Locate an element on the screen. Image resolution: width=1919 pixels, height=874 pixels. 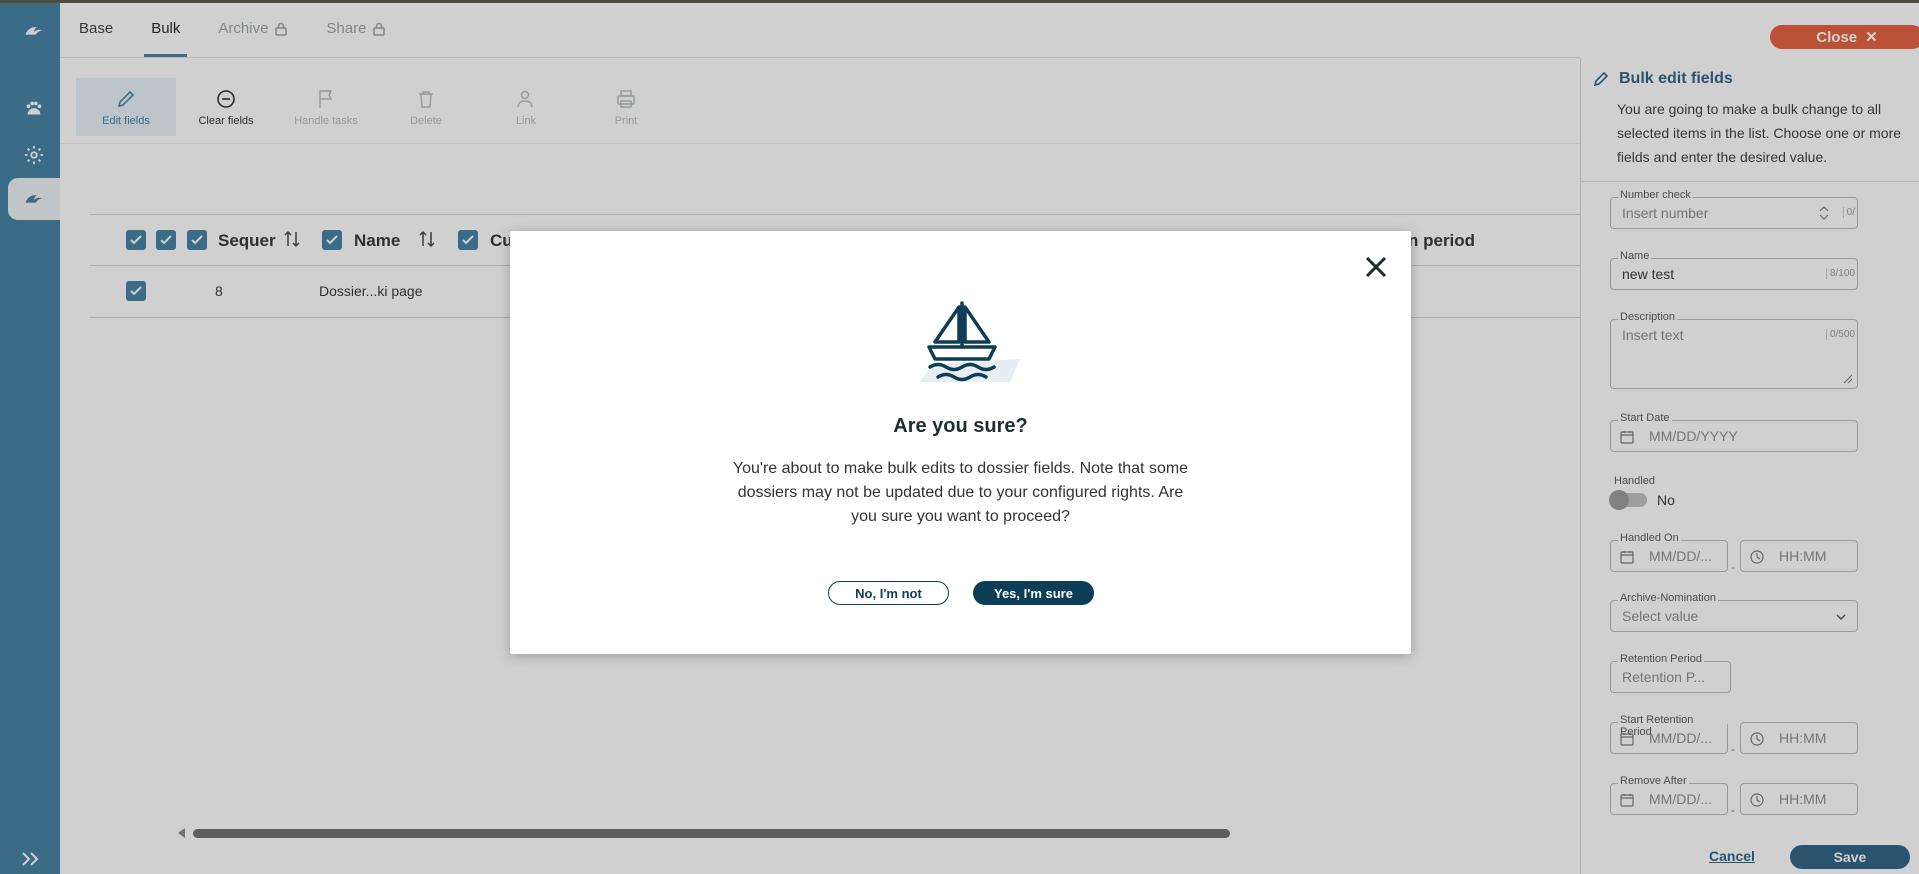
dialog-title: Are you sure? is located at coordinates (960, 426).